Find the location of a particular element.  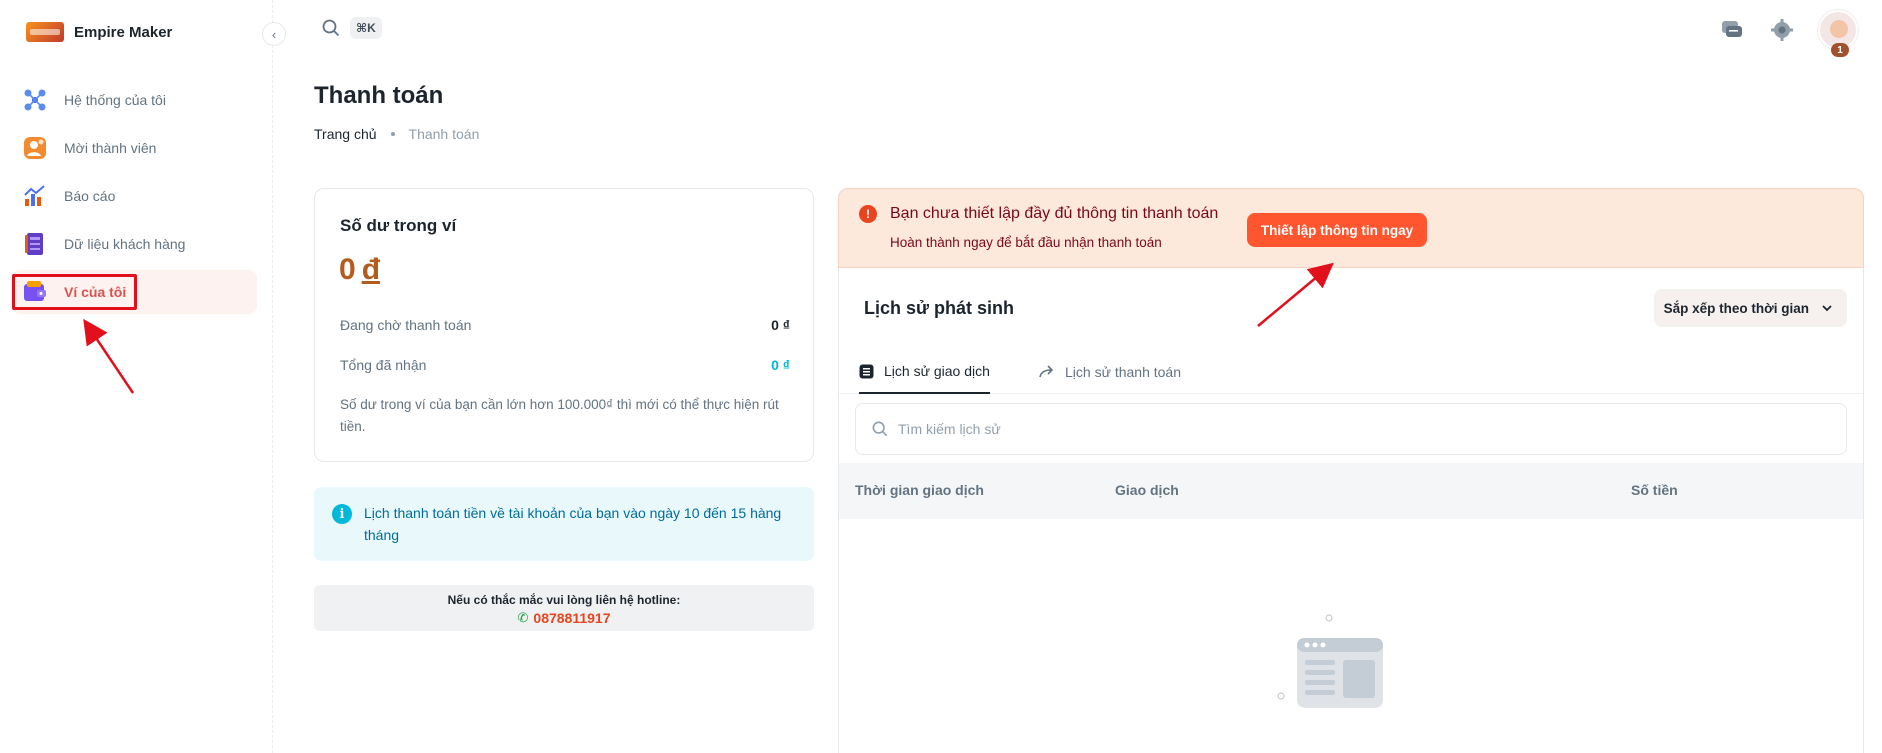

history-table-header: Thời gian giao dịch Giao dịch Số tiền is located at coordinates (1351, 491).